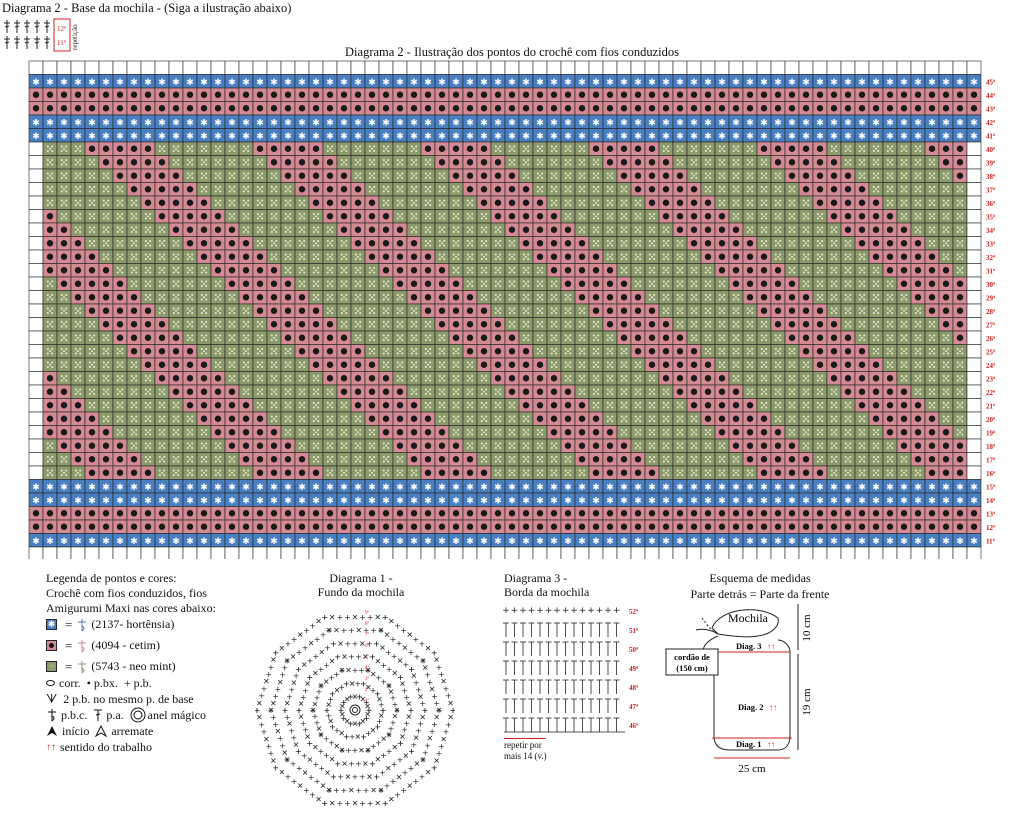 The height and width of the screenshot is (823, 1024). Describe the element at coordinates (98, 715) in the screenshot. I see `treble-icon` at that location.